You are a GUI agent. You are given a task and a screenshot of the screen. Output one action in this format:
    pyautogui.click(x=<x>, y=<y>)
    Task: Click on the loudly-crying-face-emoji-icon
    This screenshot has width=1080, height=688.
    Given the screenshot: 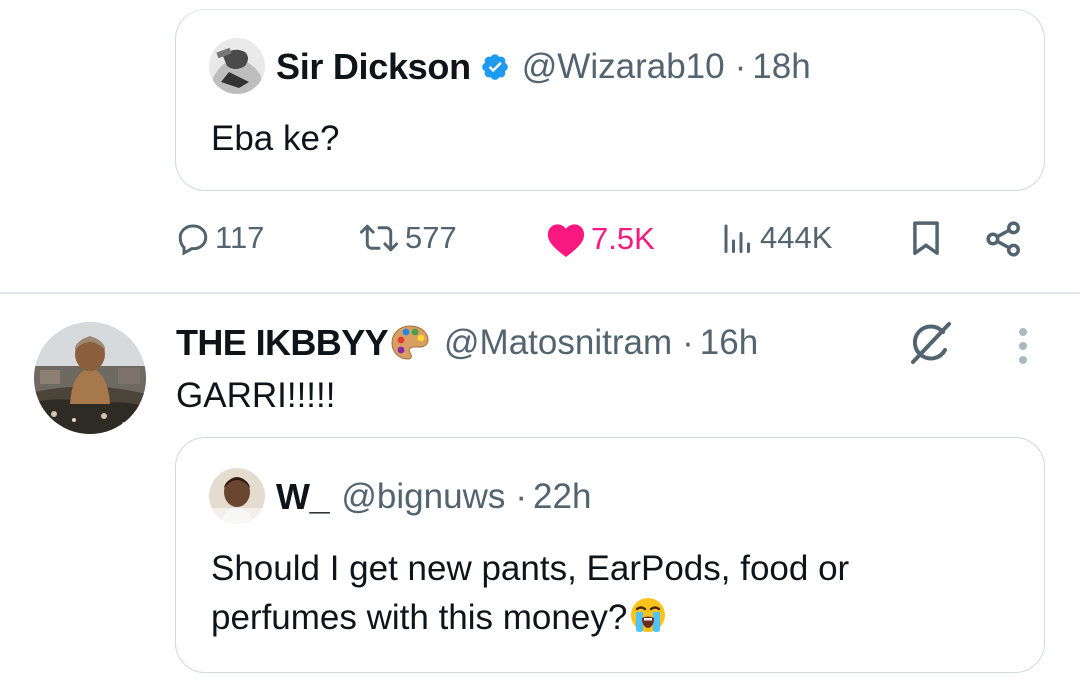 What is the action you would take?
    pyautogui.click(x=648, y=621)
    